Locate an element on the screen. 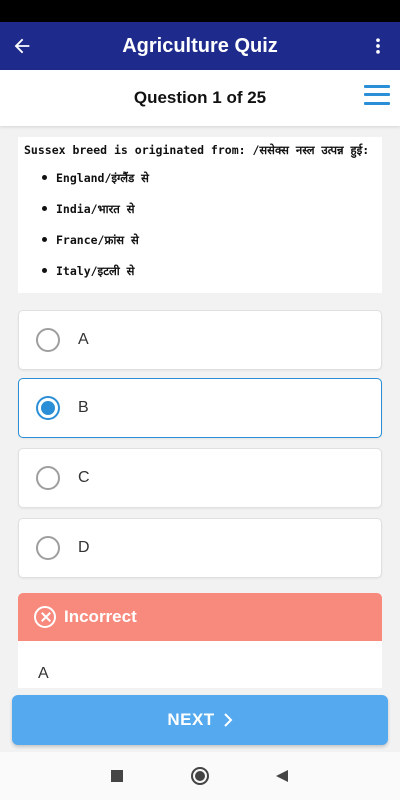 This screenshot has width=400, height=800. option-label: C is located at coordinates (84, 477).